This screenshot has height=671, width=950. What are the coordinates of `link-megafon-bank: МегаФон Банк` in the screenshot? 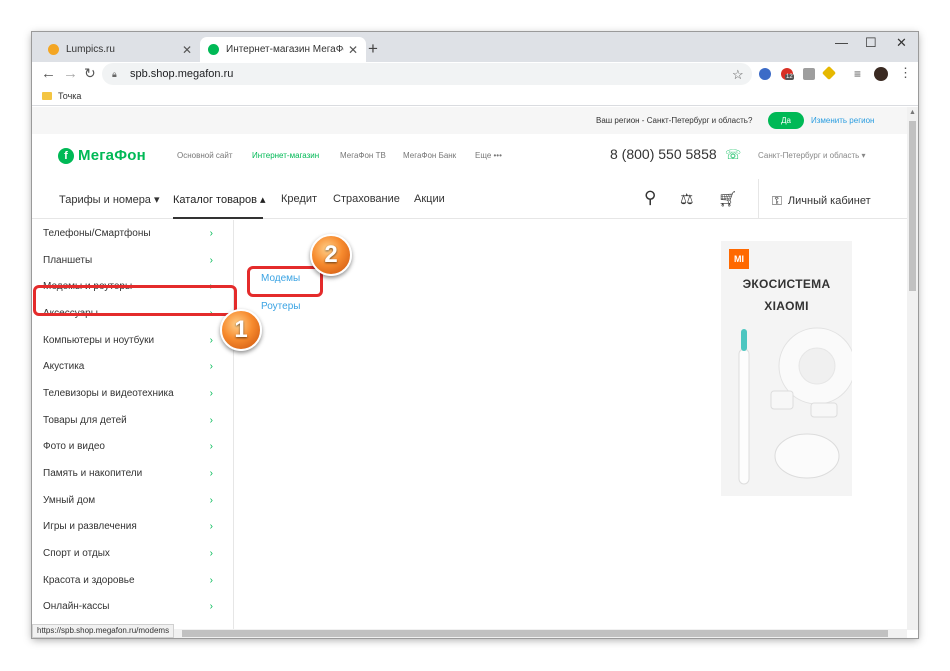 It's located at (429, 155).